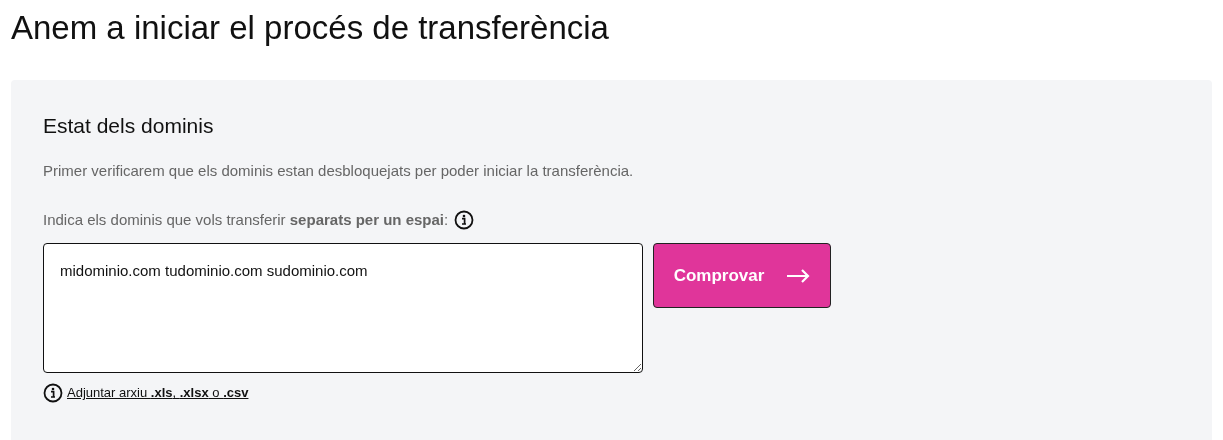 This screenshot has width=1223, height=440. Describe the element at coordinates (339, 171) in the screenshot. I see `intro-text: Primer verificarem que els dominis estan desbloquejats per poder iniciar la transferència.` at that location.